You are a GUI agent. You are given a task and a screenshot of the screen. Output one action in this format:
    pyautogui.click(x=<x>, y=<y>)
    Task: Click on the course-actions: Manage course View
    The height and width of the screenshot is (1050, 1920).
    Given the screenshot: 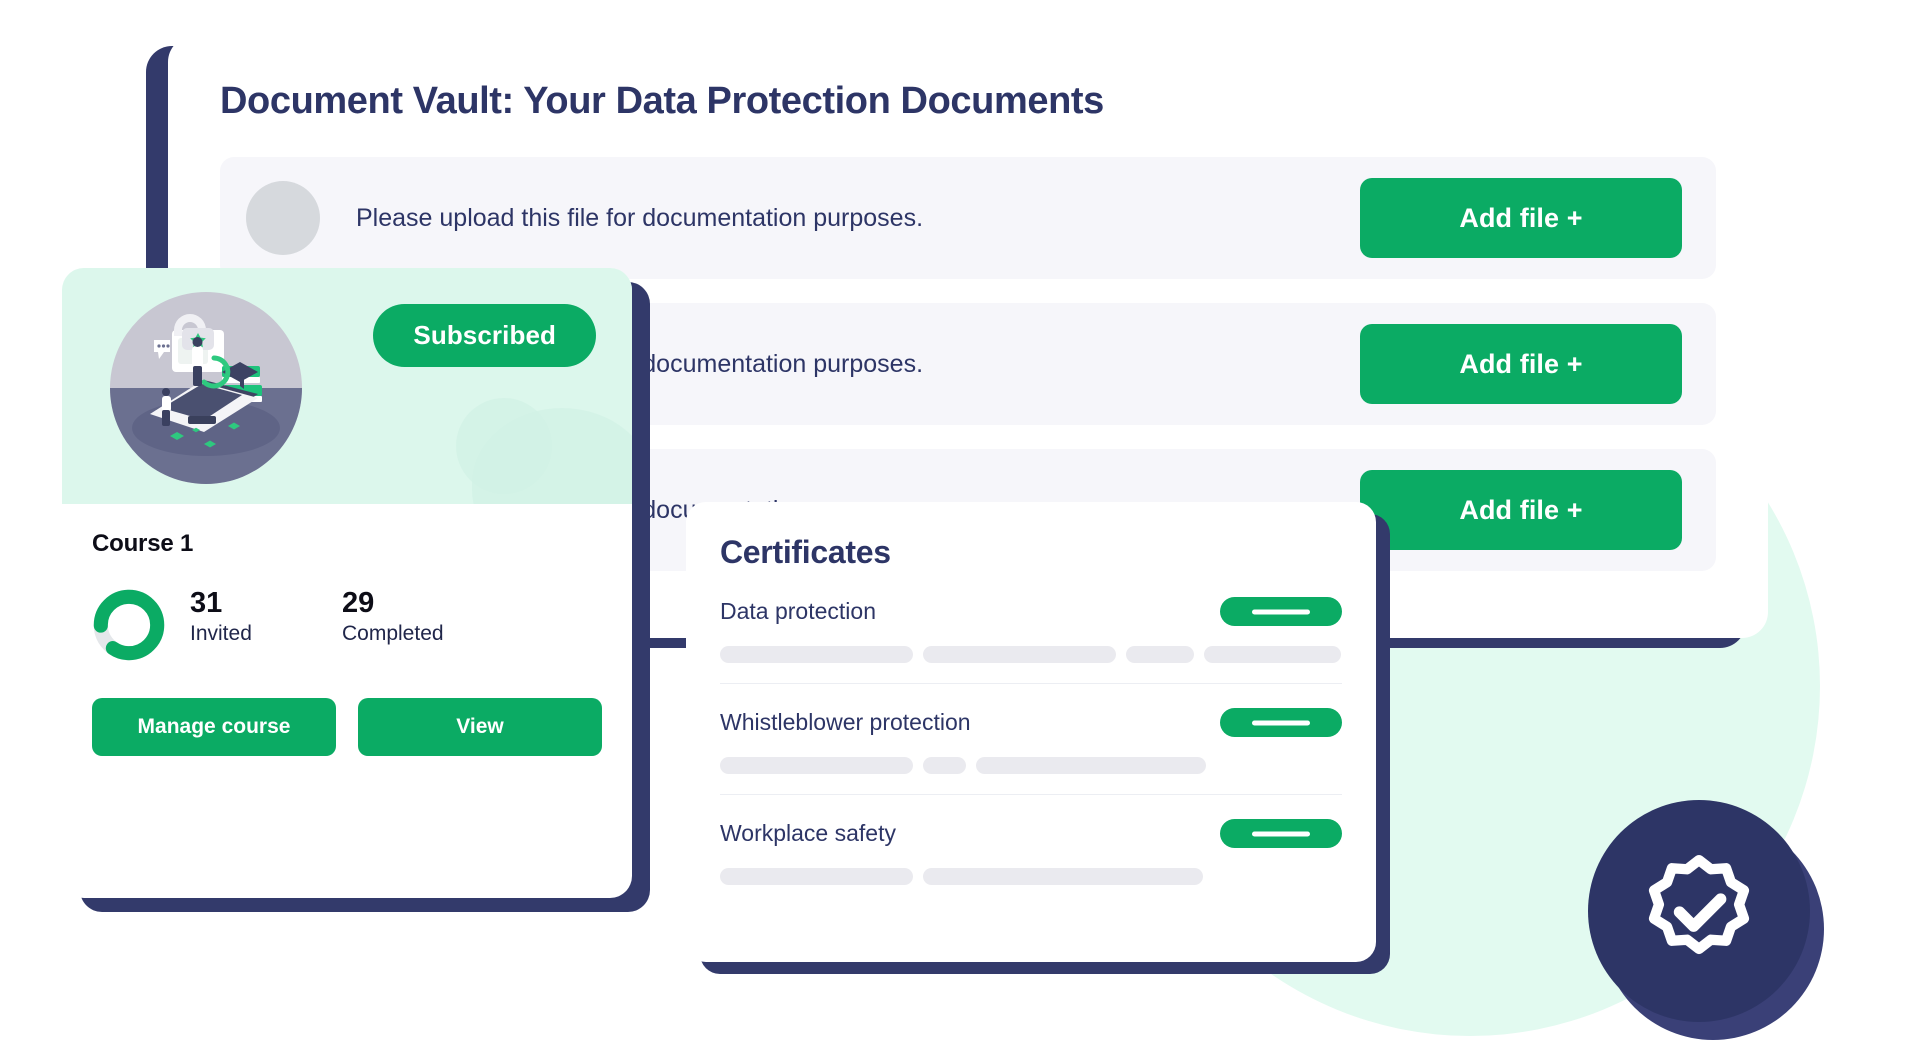 What is the action you would take?
    pyautogui.click(x=347, y=727)
    